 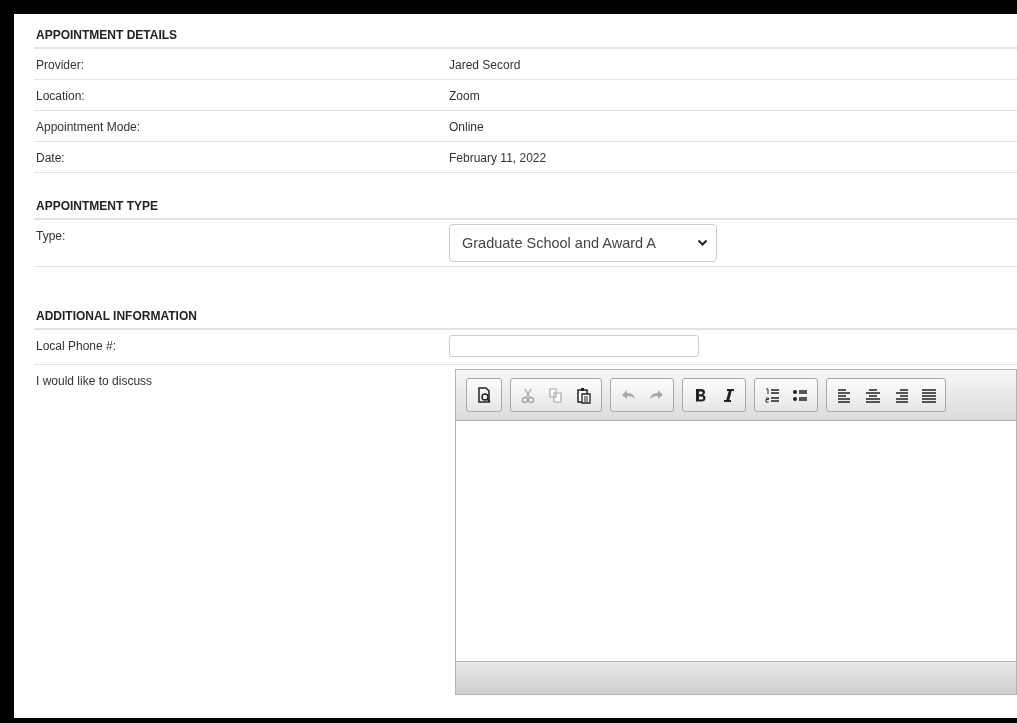 I want to click on field-label: I would like to discuss, so click(x=94, y=381).